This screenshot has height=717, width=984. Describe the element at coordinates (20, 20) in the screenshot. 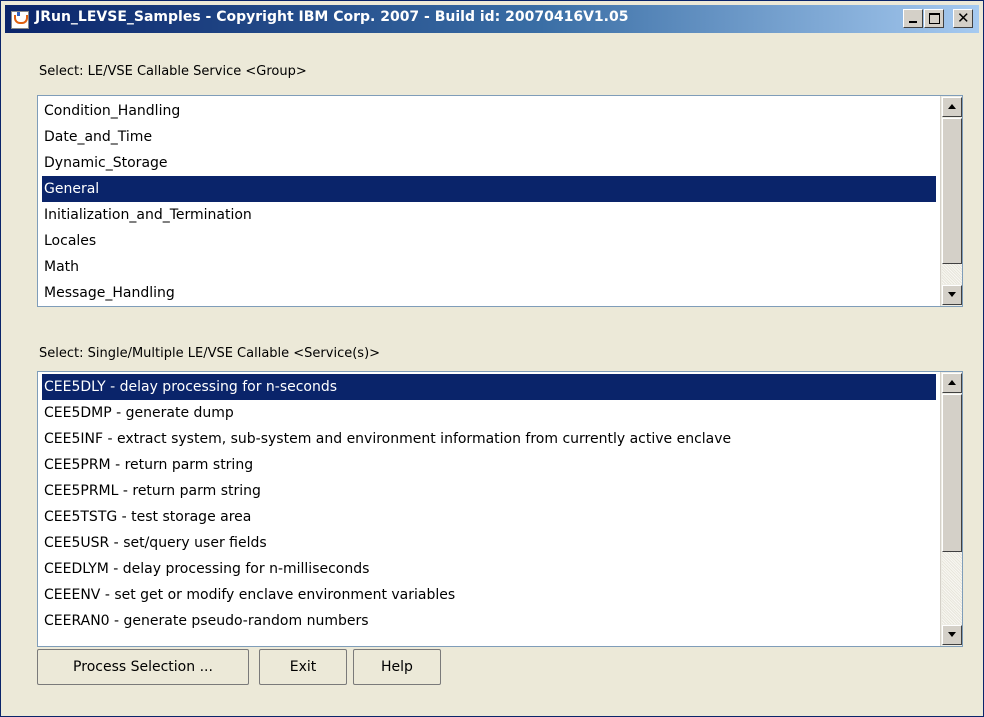

I see `java-coffee-icon` at that location.